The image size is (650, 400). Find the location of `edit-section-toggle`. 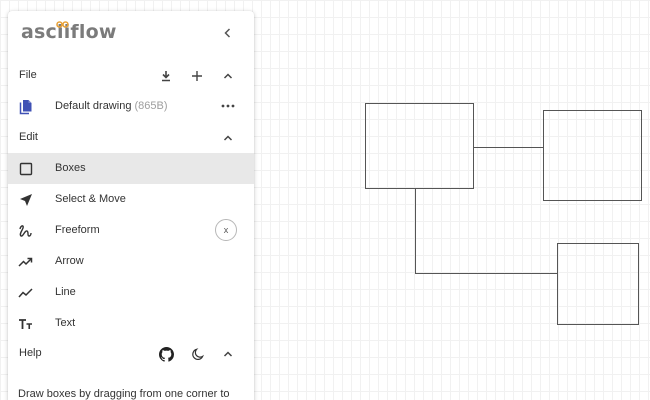

edit-section-toggle is located at coordinates (228, 138).